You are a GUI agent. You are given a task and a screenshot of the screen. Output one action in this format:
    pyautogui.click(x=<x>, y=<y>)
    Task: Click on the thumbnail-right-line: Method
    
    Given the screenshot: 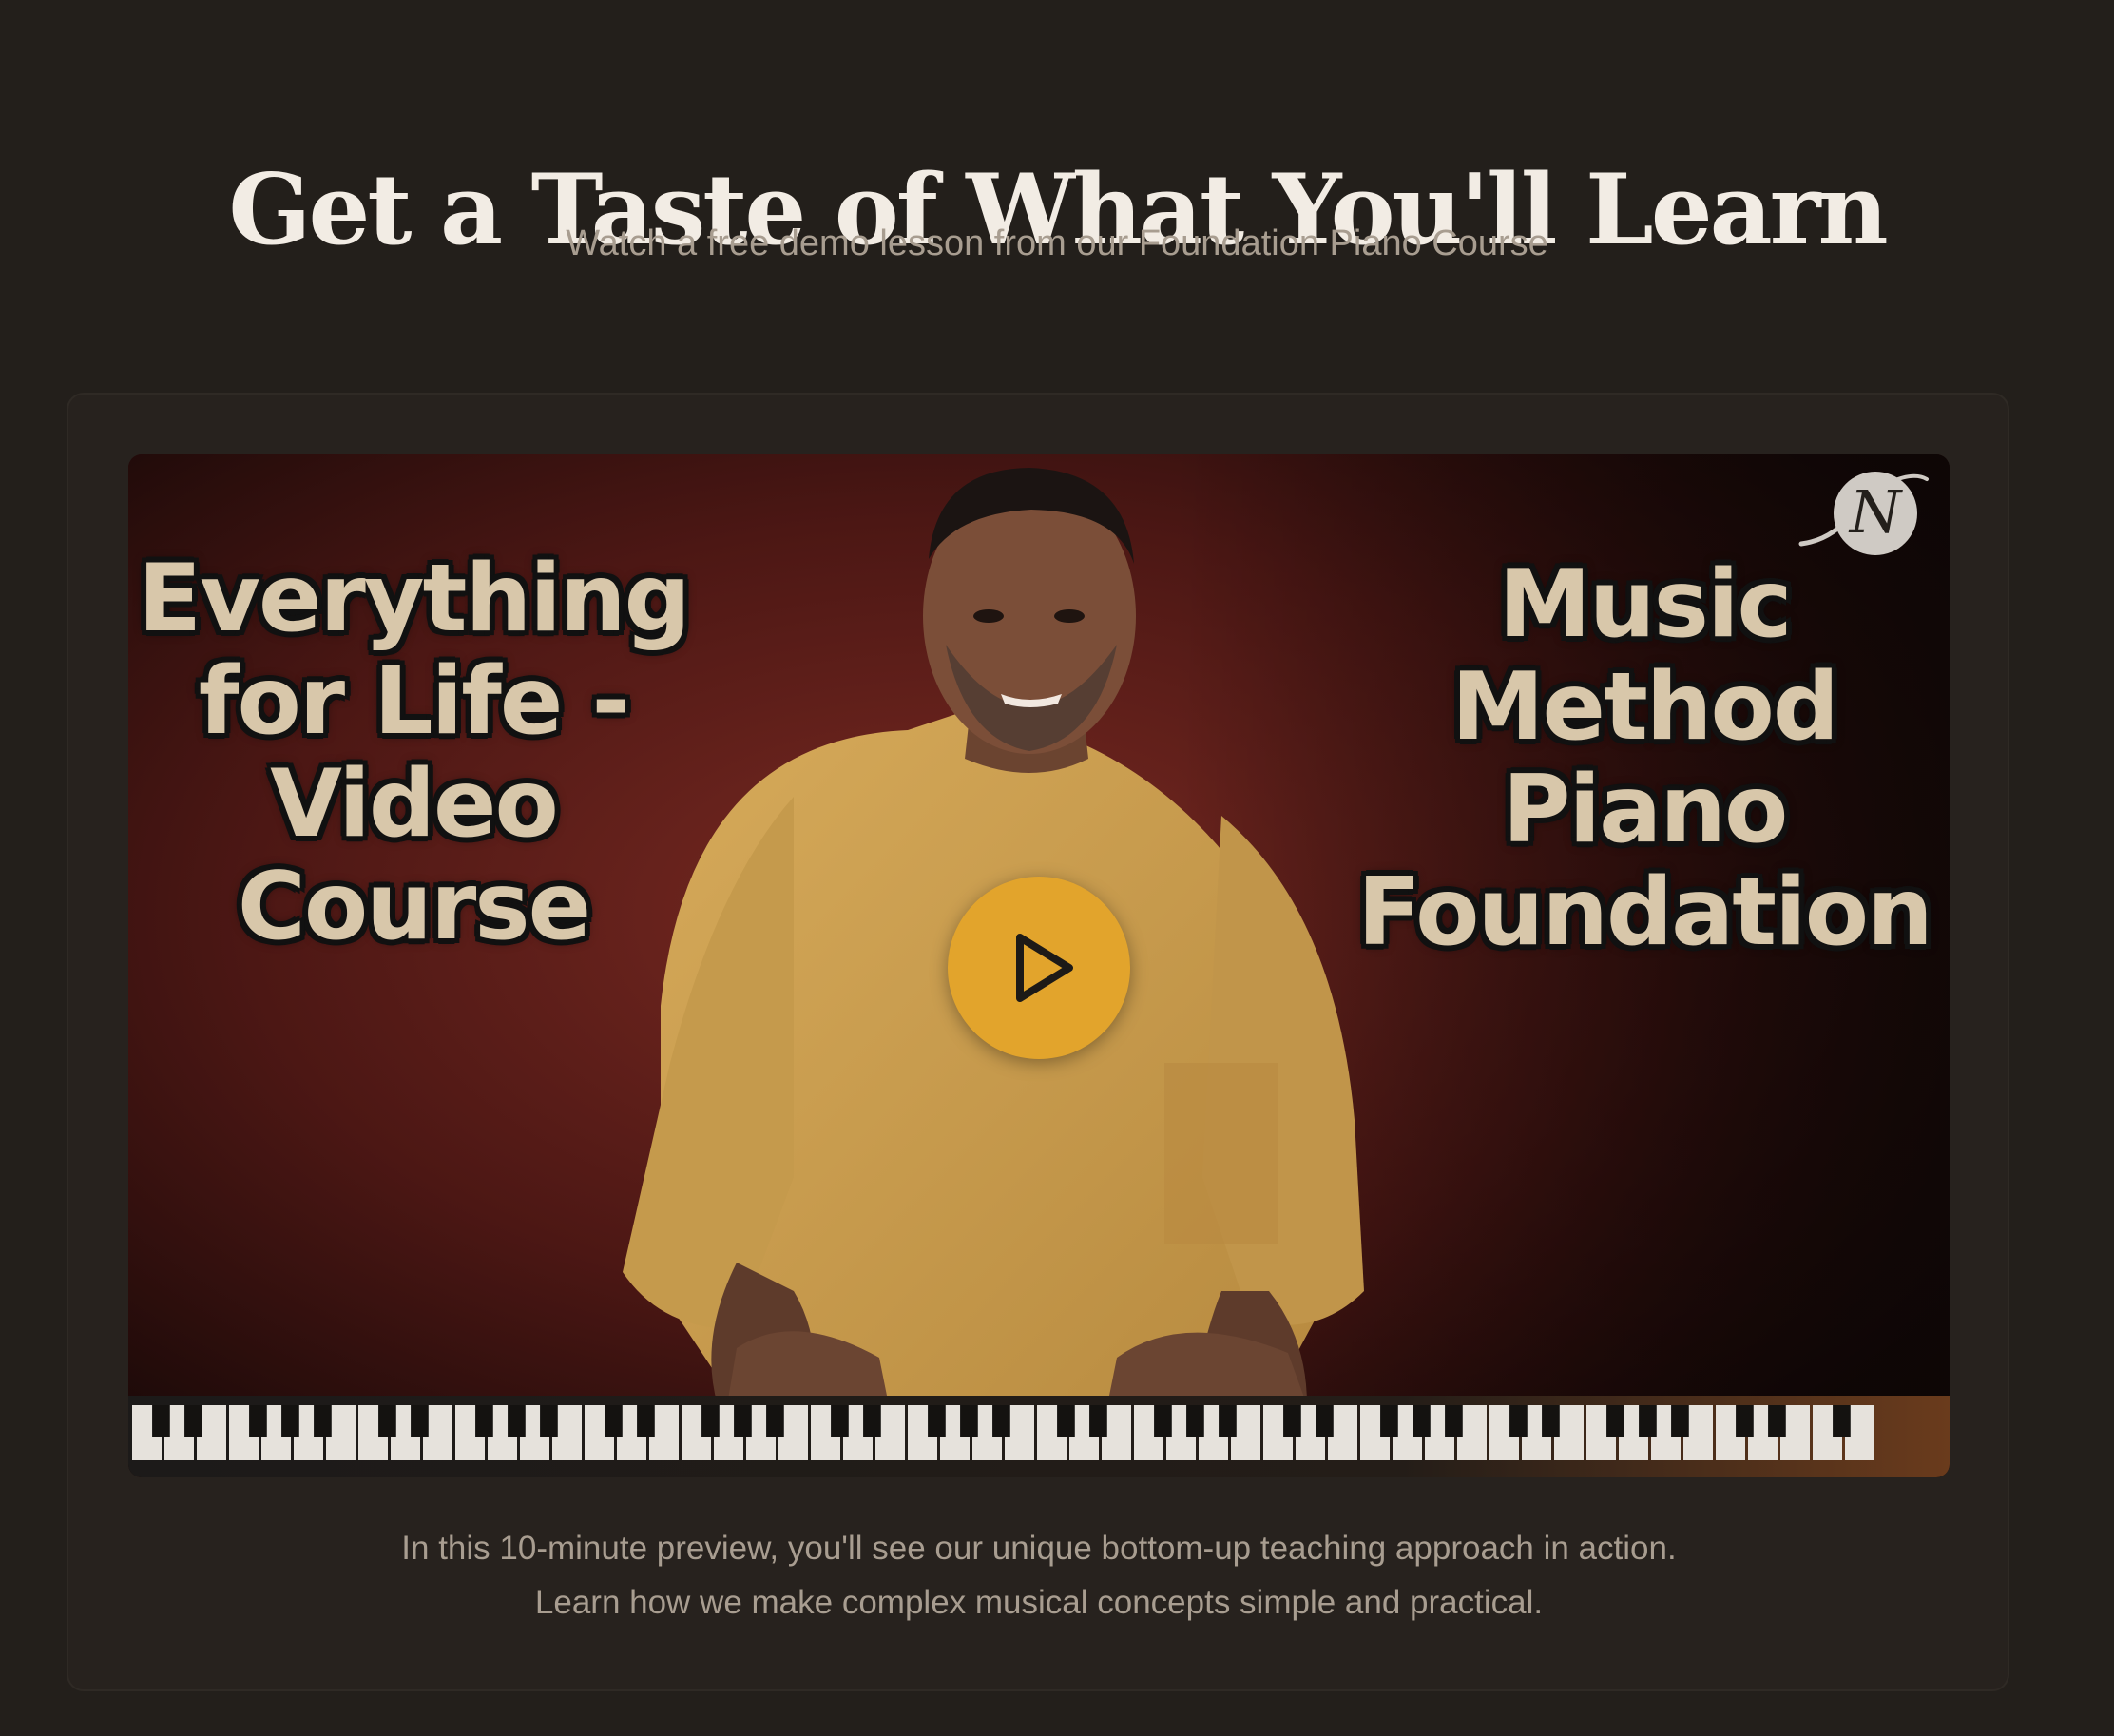 What is the action you would take?
    pyautogui.click(x=1645, y=708)
    